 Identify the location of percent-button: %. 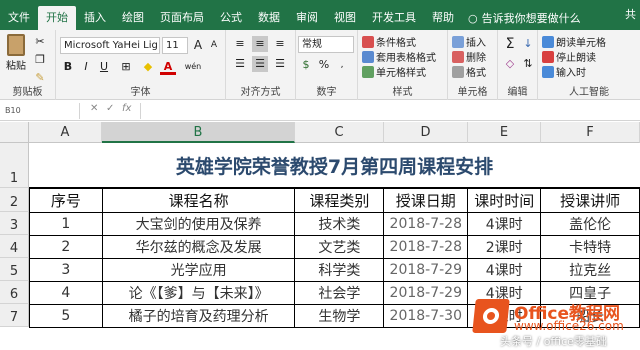
(324, 65).